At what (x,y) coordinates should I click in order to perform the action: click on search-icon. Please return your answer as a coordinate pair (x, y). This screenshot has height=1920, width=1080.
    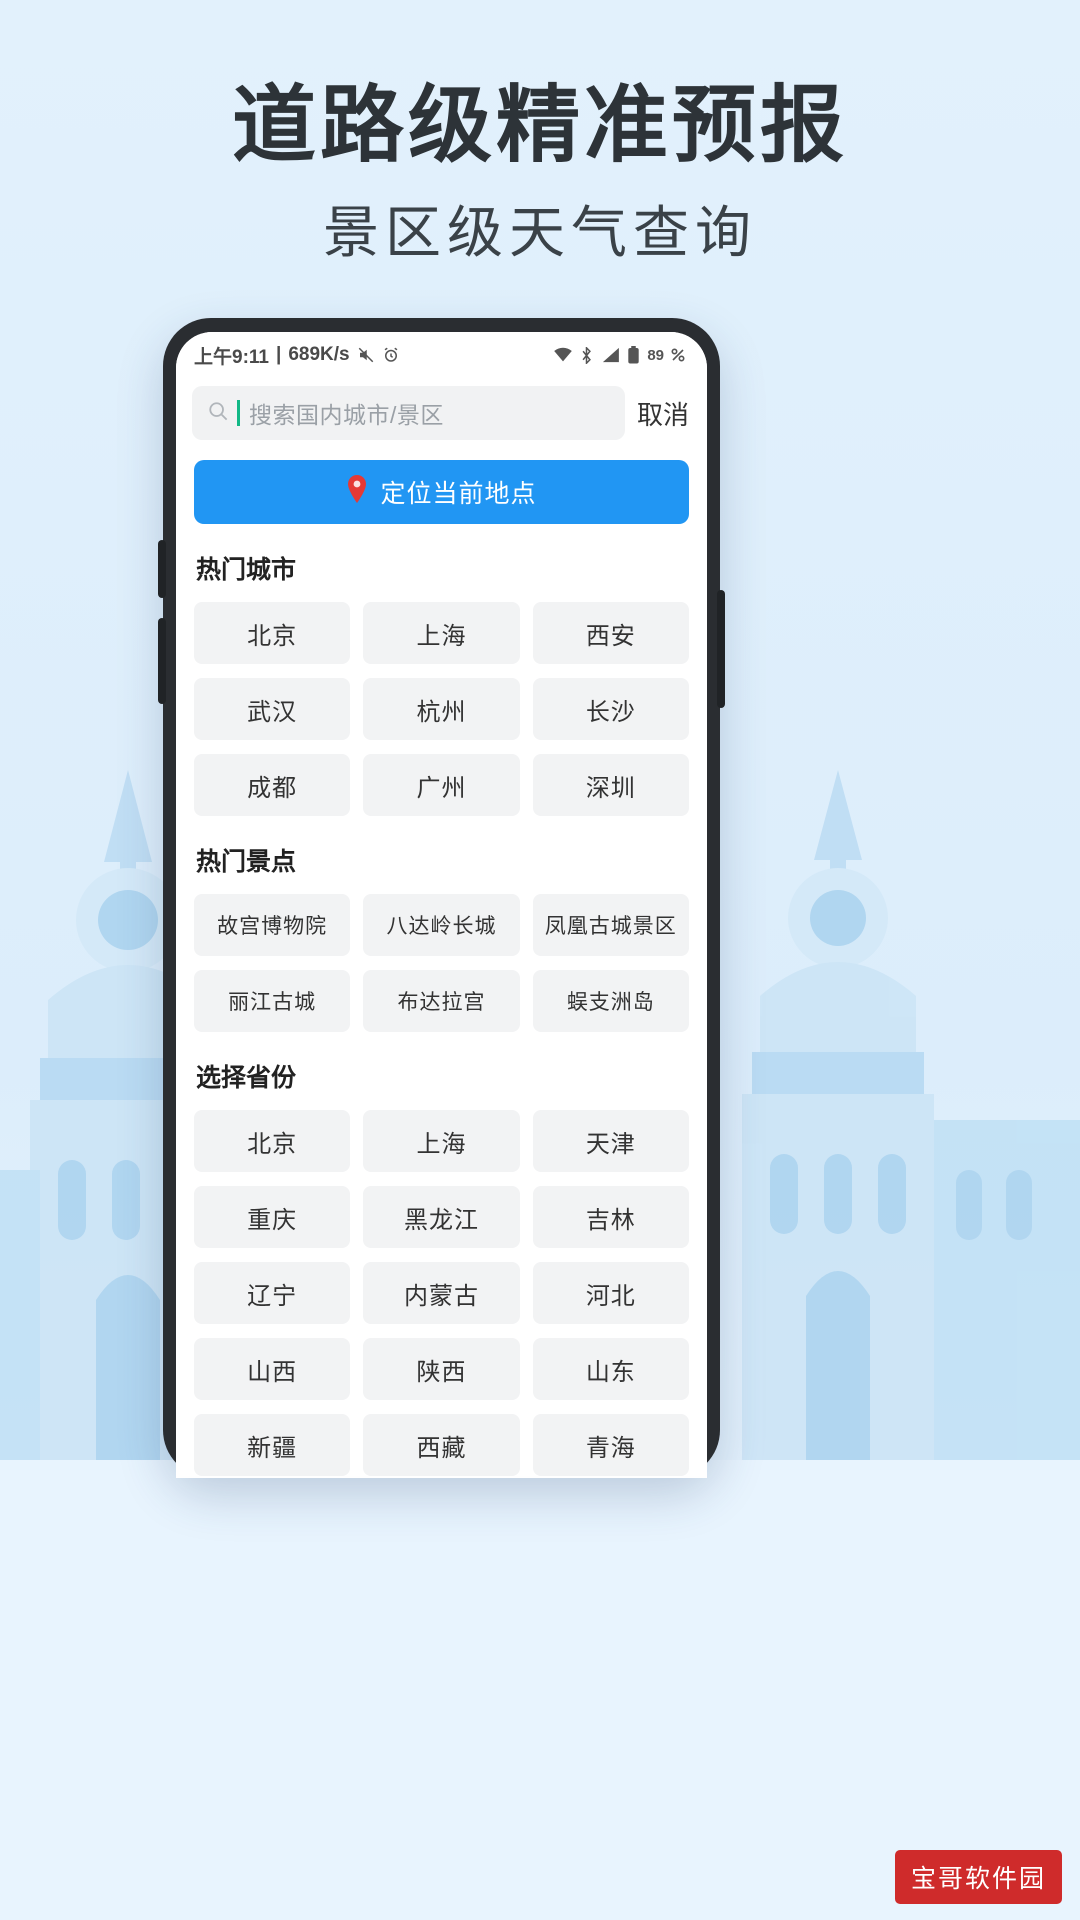
    Looking at the image, I should click on (218, 413).